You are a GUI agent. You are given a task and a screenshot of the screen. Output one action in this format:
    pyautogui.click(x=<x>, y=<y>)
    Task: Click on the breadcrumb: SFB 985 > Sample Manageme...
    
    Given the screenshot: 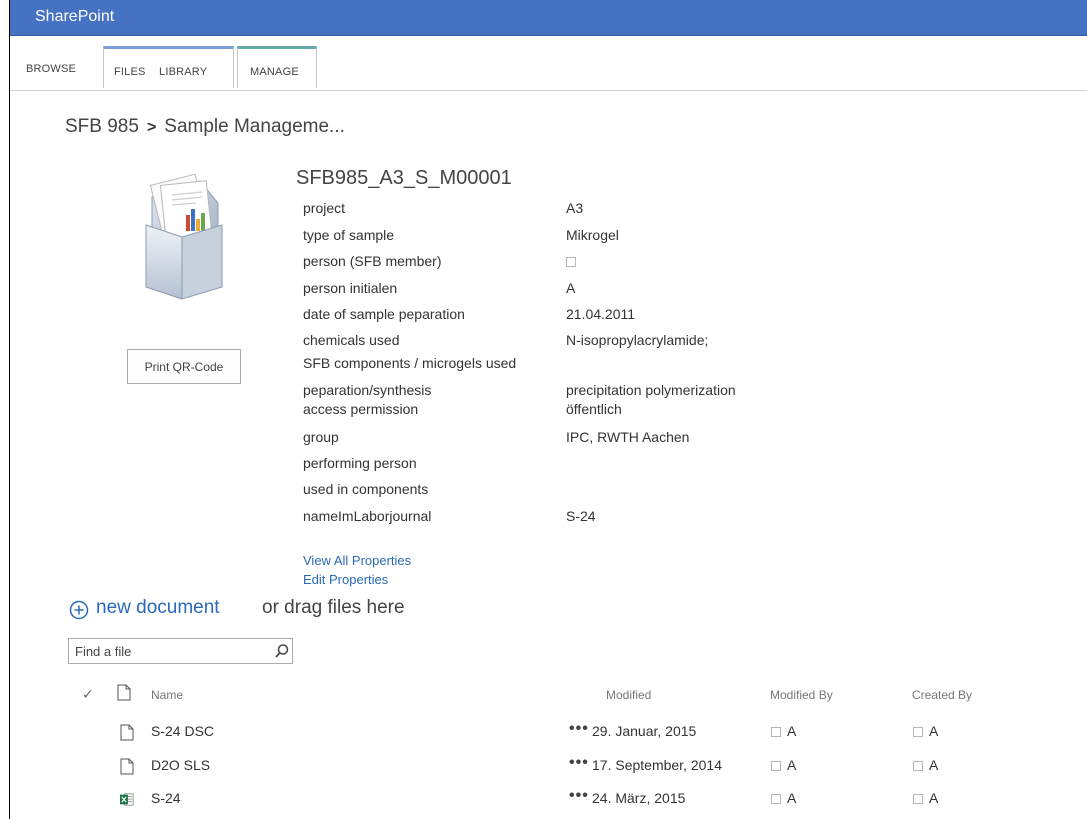 What is the action you would take?
    pyautogui.click(x=205, y=127)
    